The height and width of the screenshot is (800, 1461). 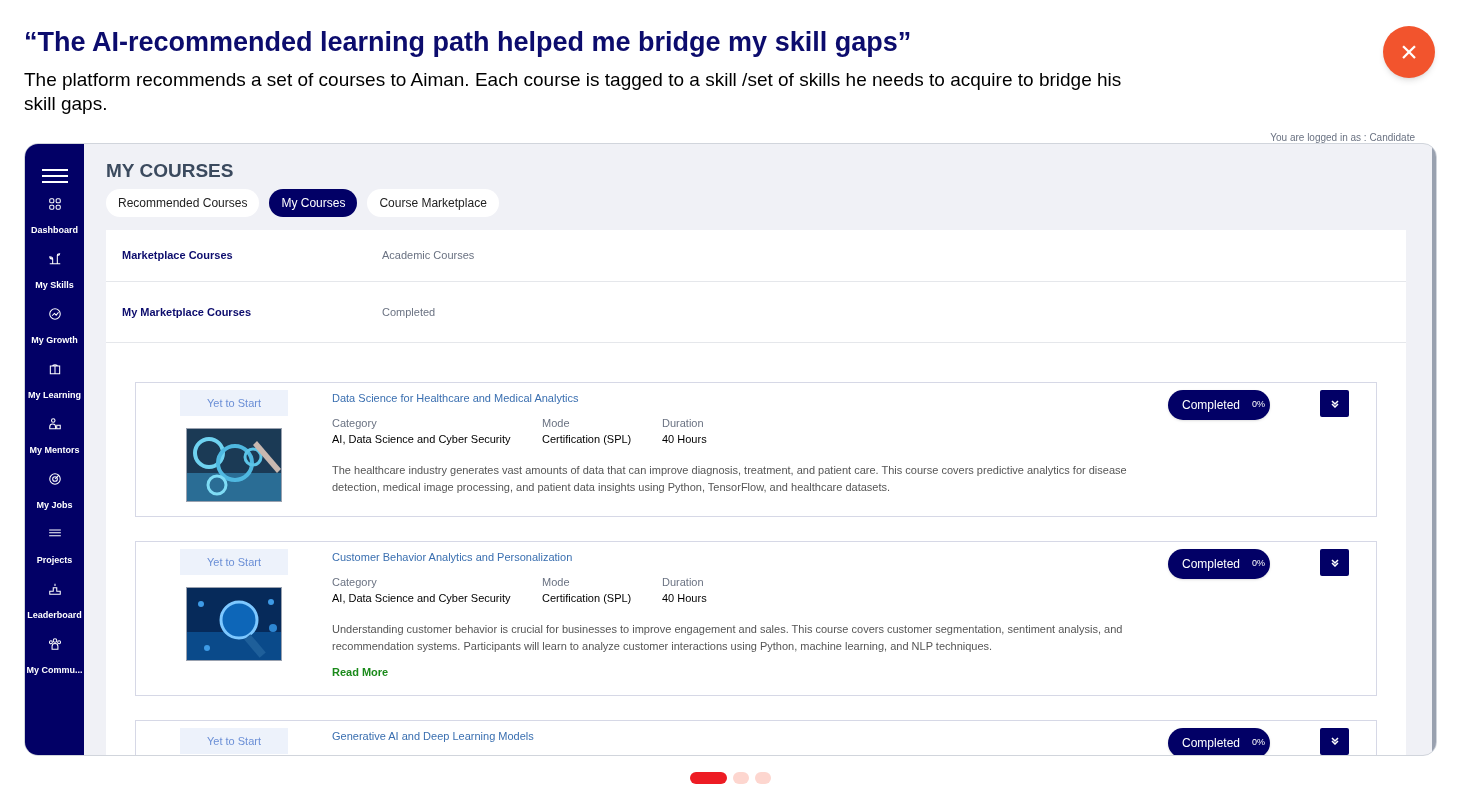 I want to click on target-icon, so click(x=54, y=479).